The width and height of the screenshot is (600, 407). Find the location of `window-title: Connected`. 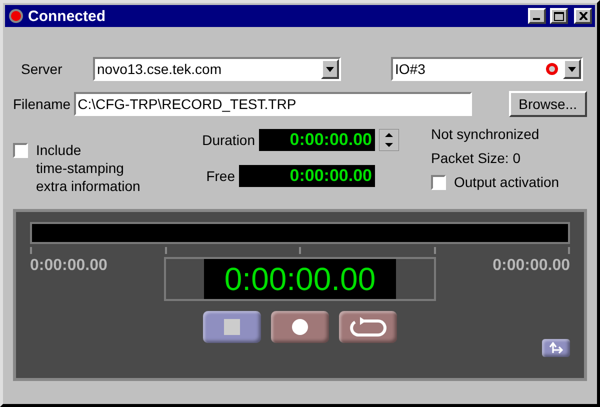

window-title: Connected is located at coordinates (67, 16).